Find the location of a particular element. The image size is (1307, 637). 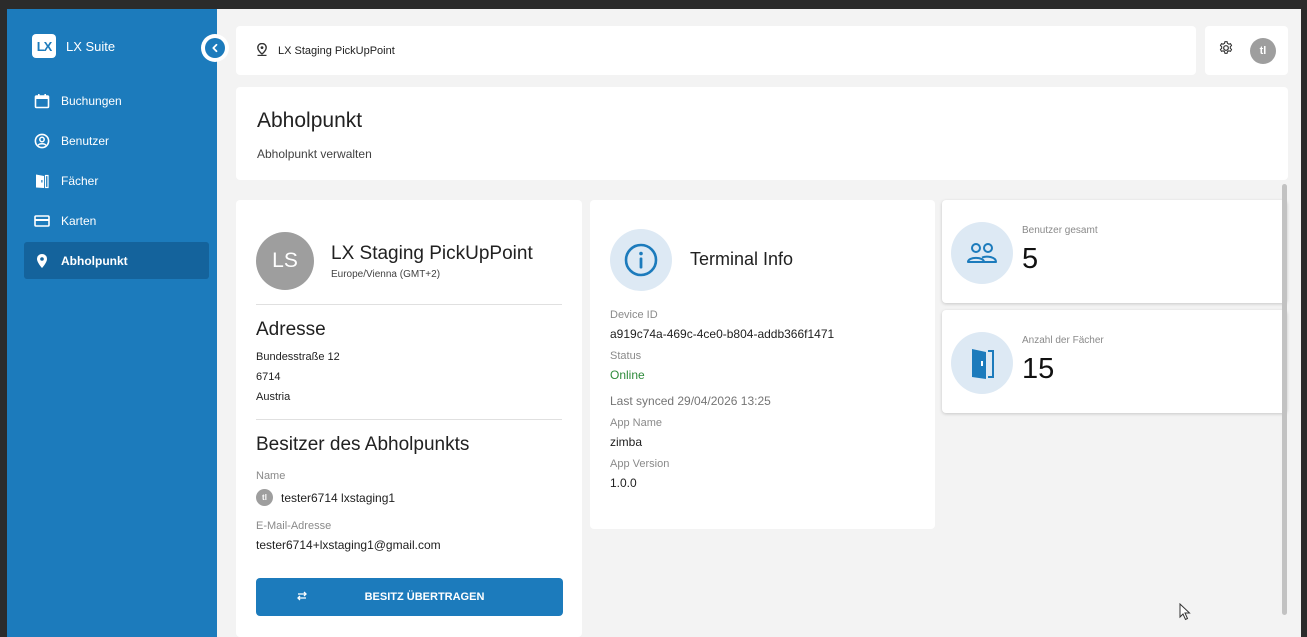

sidebar-item-label: Karten is located at coordinates (79, 220).